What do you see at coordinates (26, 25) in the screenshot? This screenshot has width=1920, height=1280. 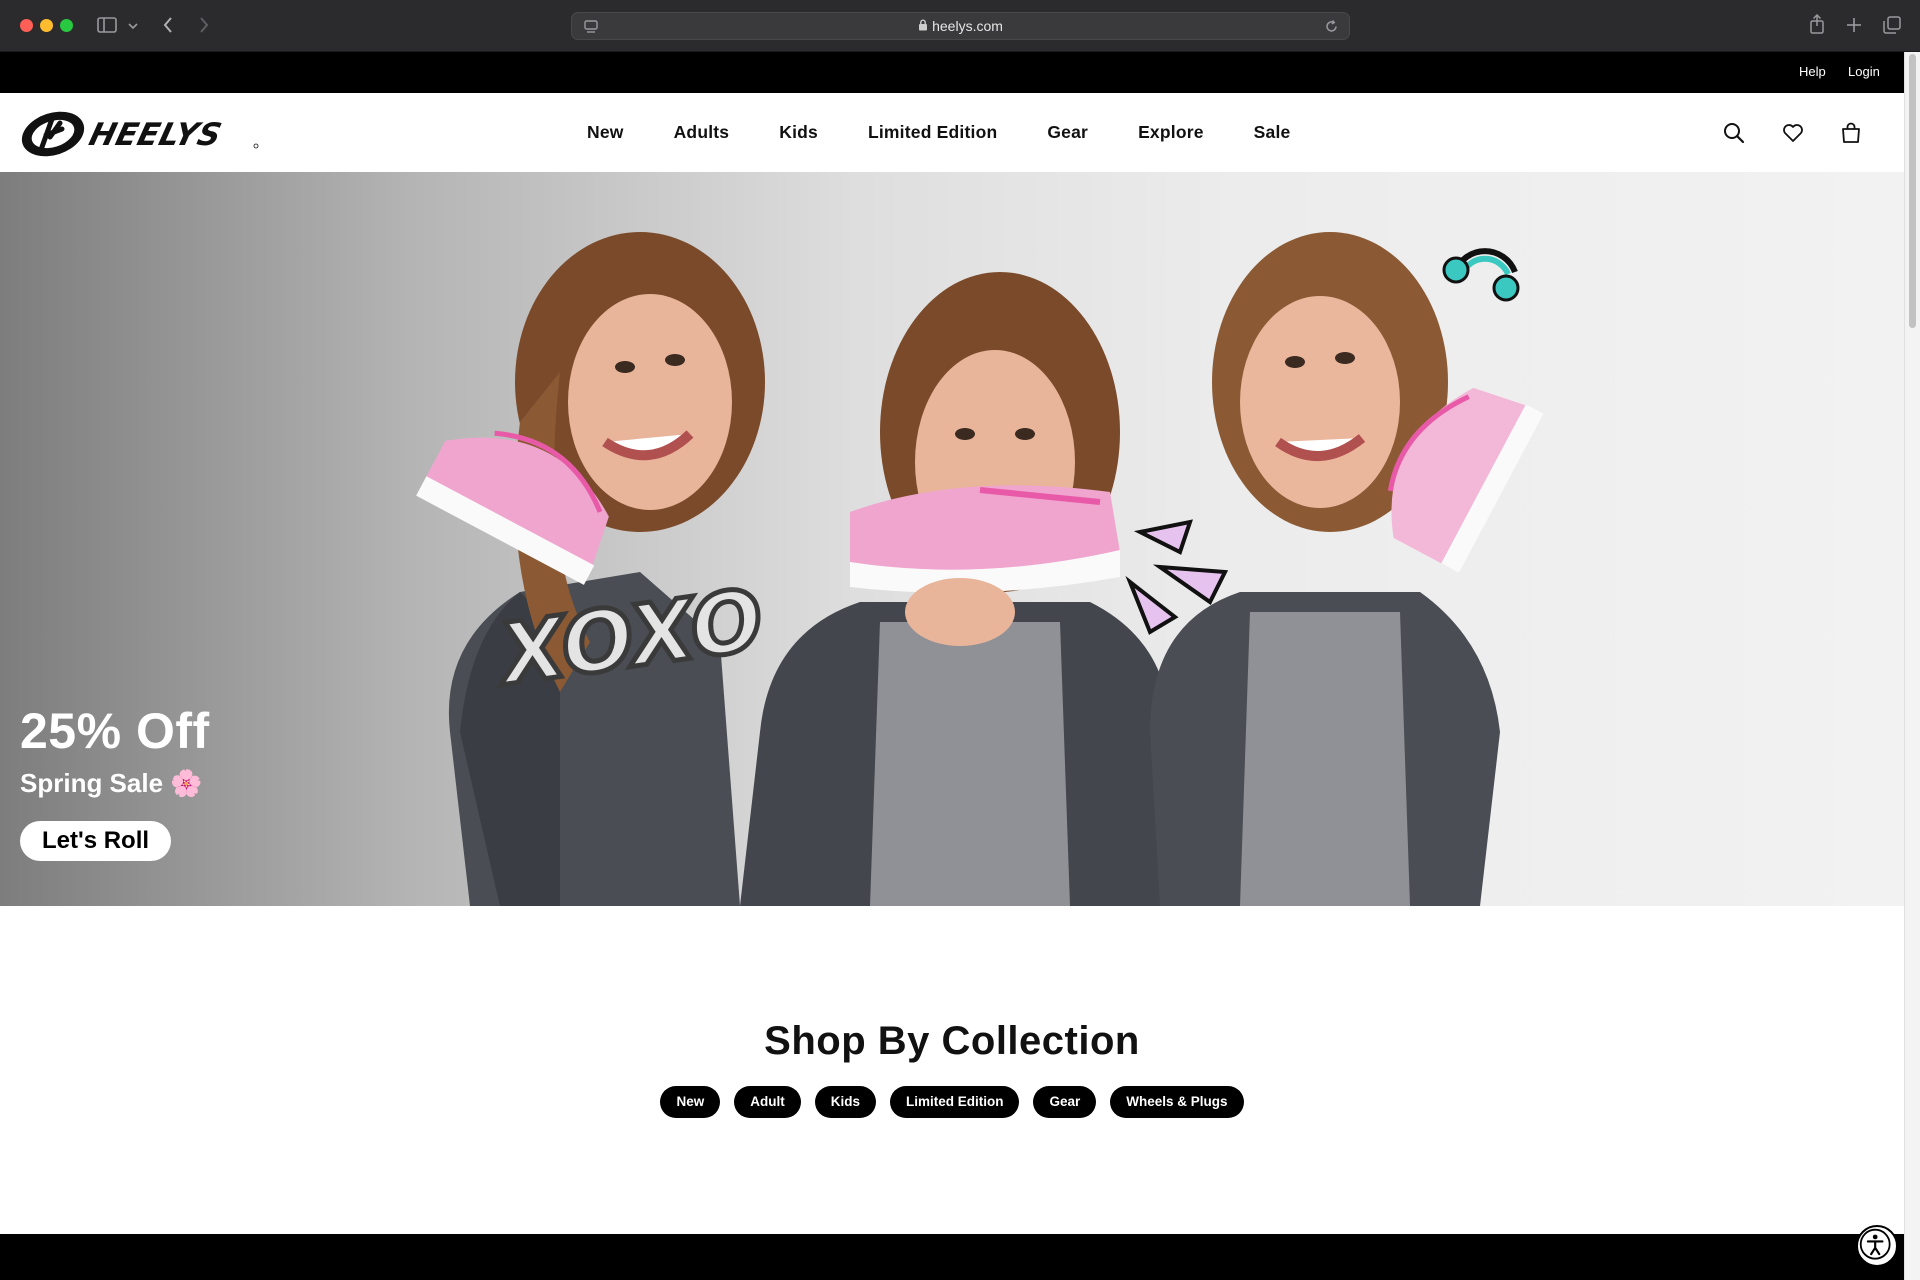 I see `close-window-button` at bounding box center [26, 25].